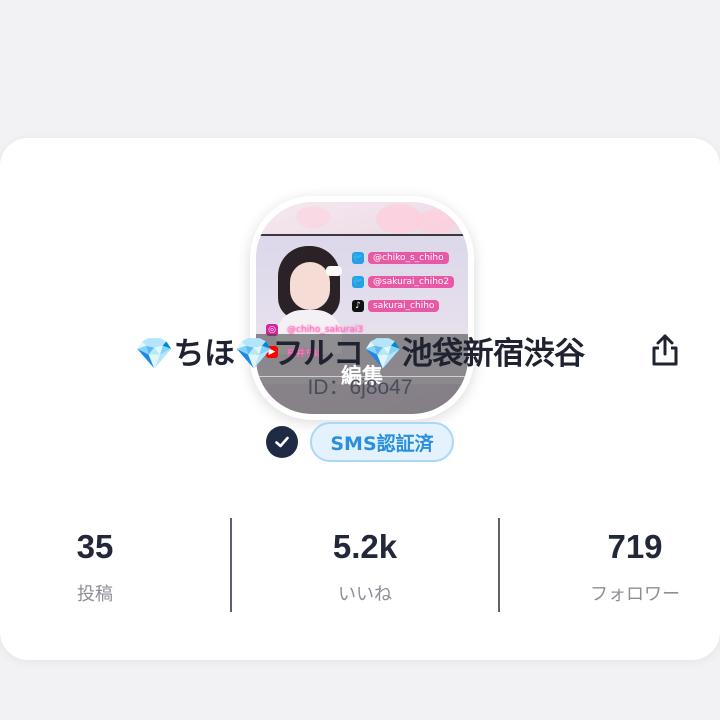 The height and width of the screenshot is (720, 720). I want to click on sns-handle: sakurai_chiho, so click(404, 306).